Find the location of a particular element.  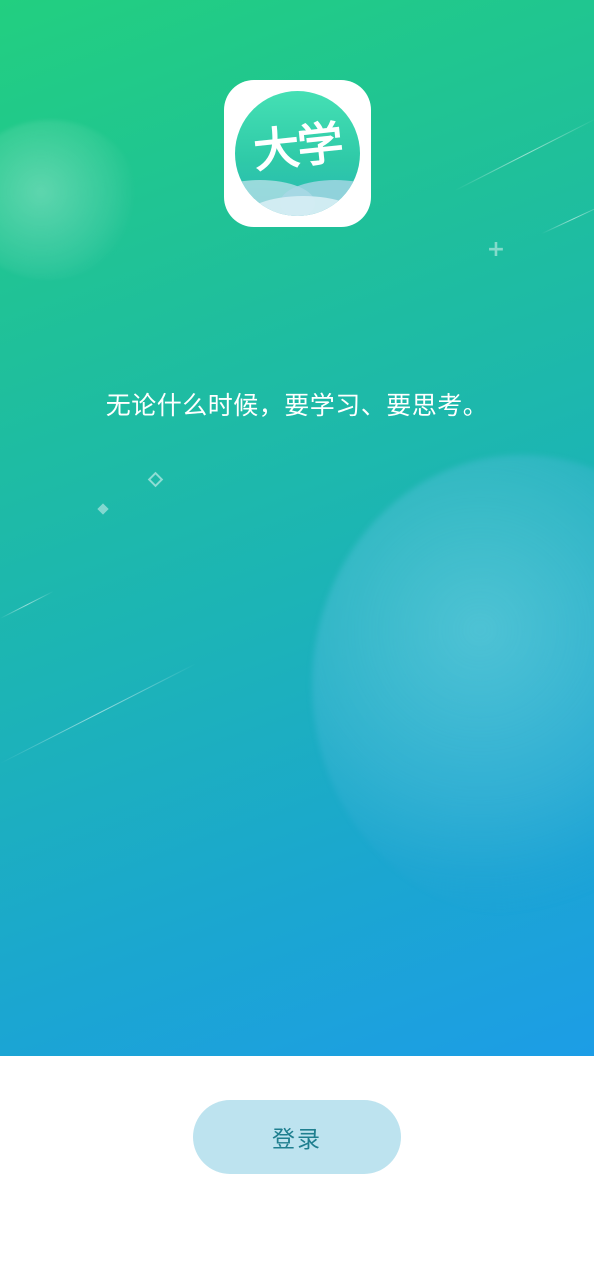

app-logo: 大学 is located at coordinates (297, 153).